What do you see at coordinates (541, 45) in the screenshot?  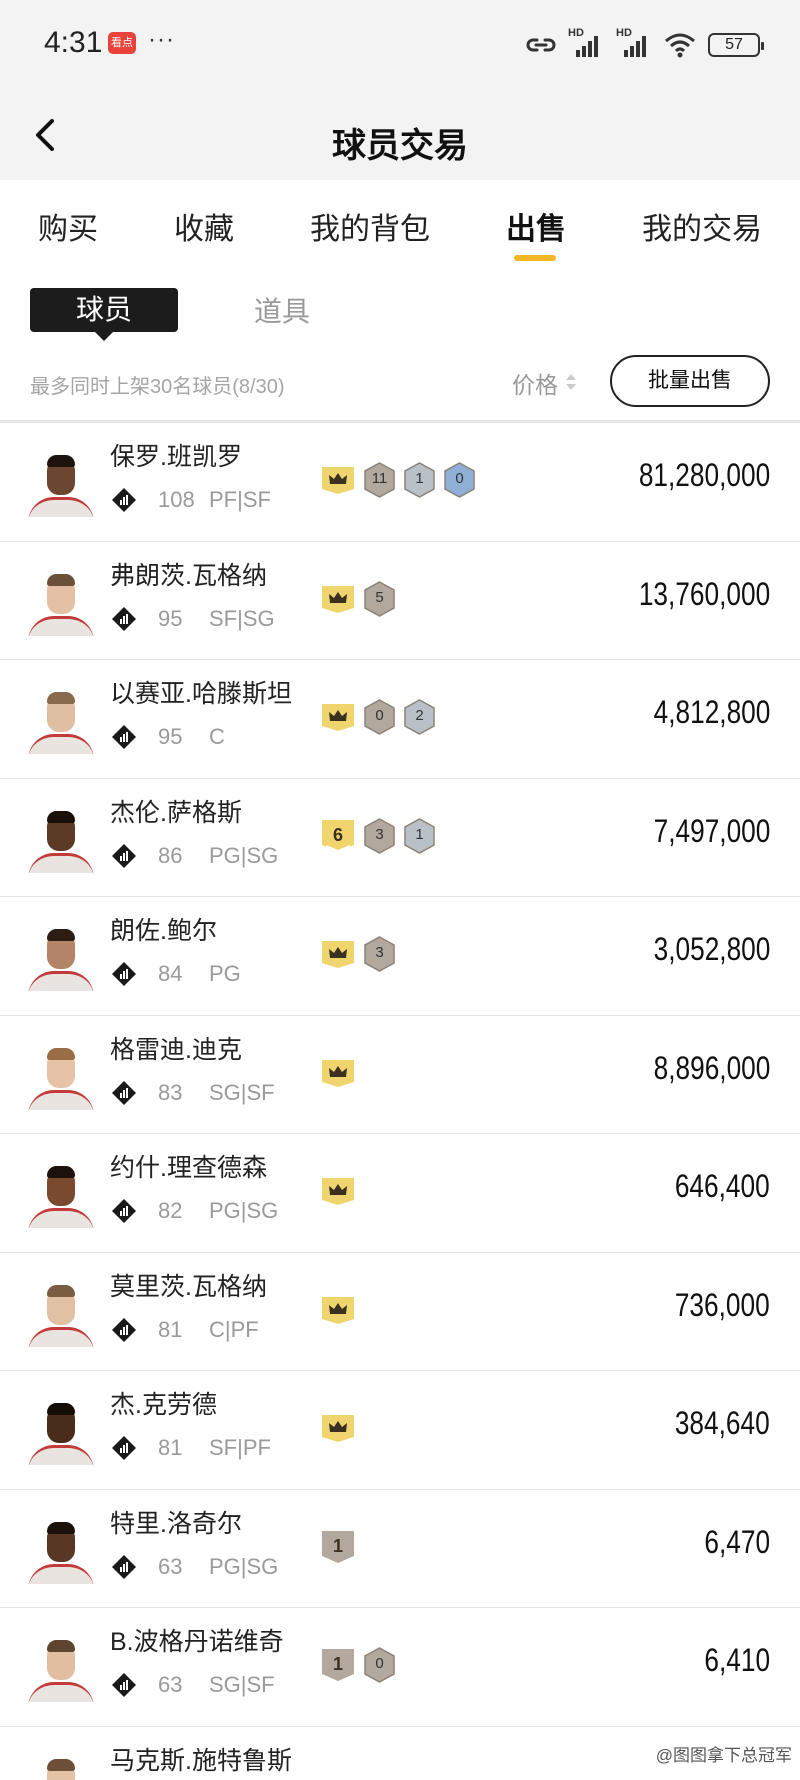 I see `link-icon` at bounding box center [541, 45].